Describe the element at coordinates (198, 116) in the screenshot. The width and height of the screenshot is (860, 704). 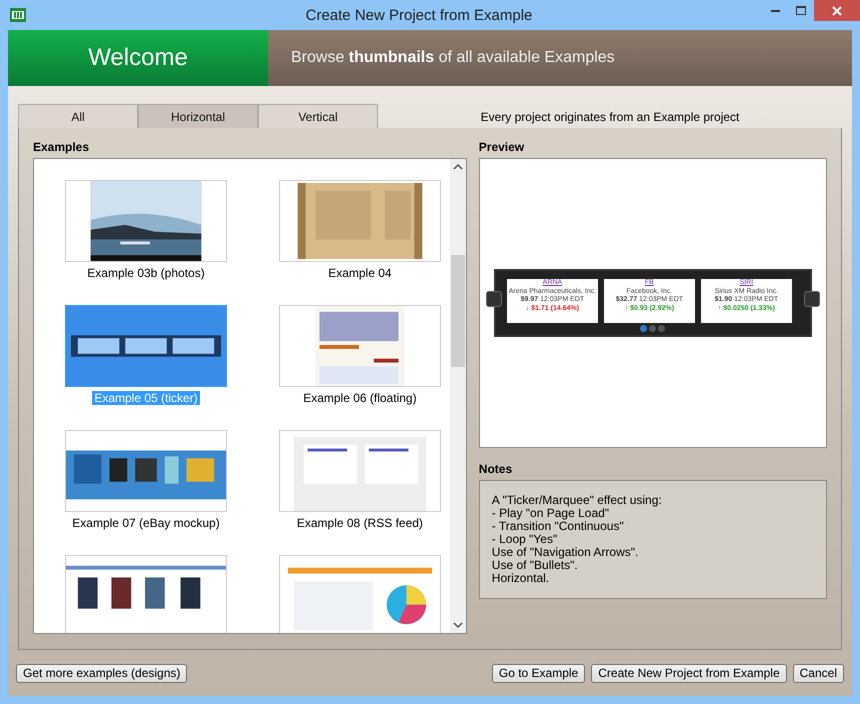
I see `tab: Horizontal` at that location.